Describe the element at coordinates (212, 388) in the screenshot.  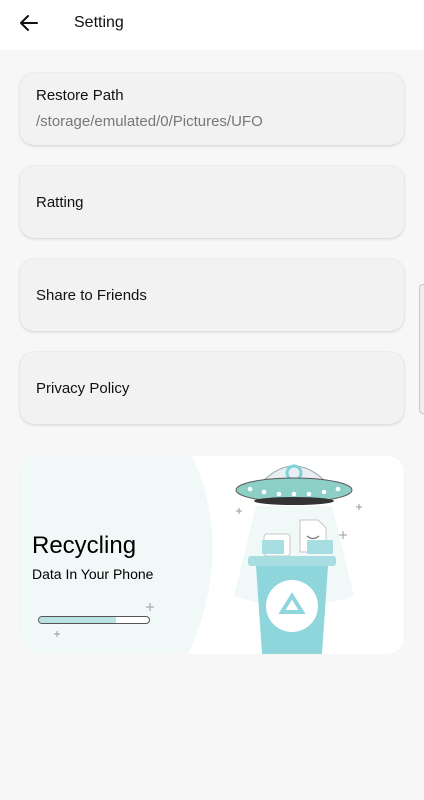
I see `privacy-policy-item: Privacy Policy` at that location.